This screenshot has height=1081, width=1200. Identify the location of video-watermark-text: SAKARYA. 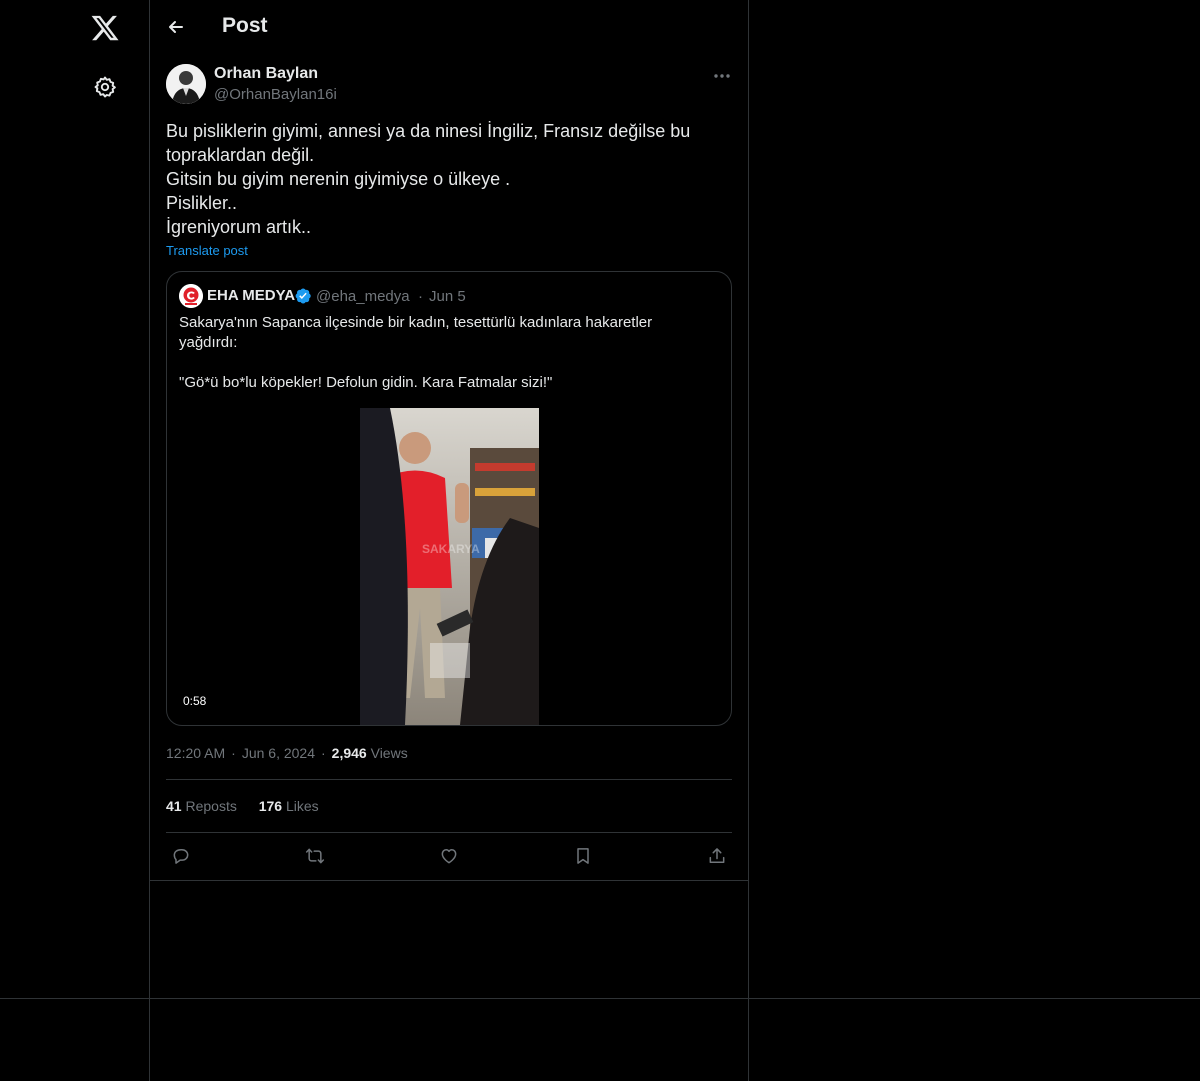
(451, 549).